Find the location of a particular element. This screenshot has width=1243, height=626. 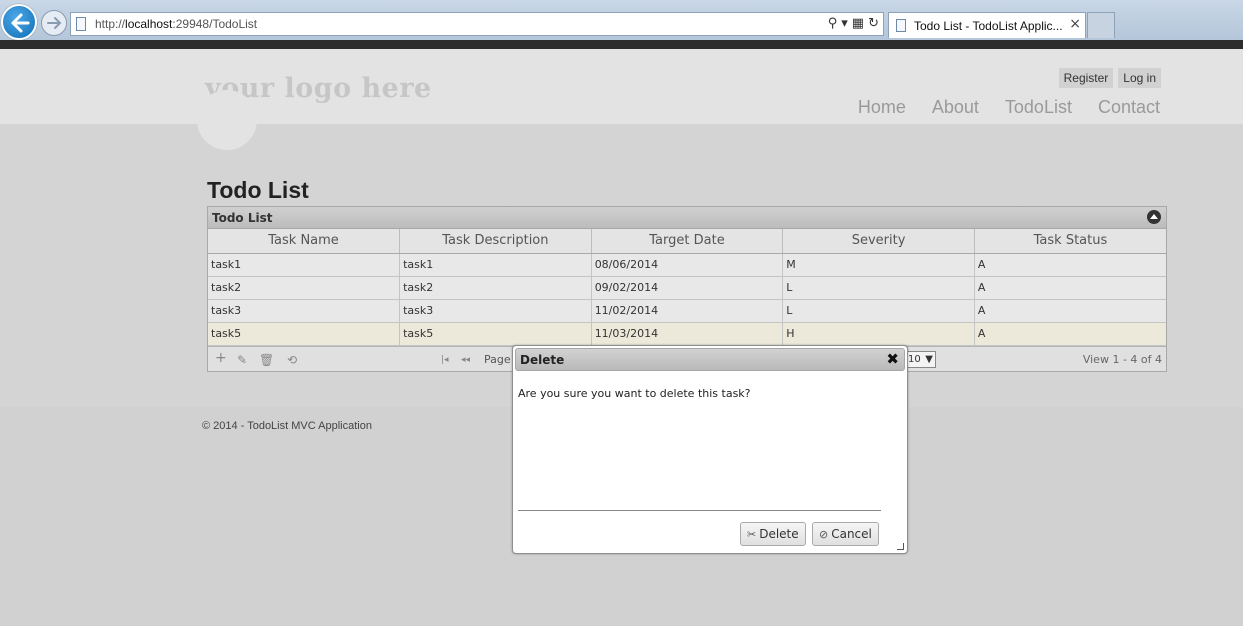

forward-button is located at coordinates (54, 23).